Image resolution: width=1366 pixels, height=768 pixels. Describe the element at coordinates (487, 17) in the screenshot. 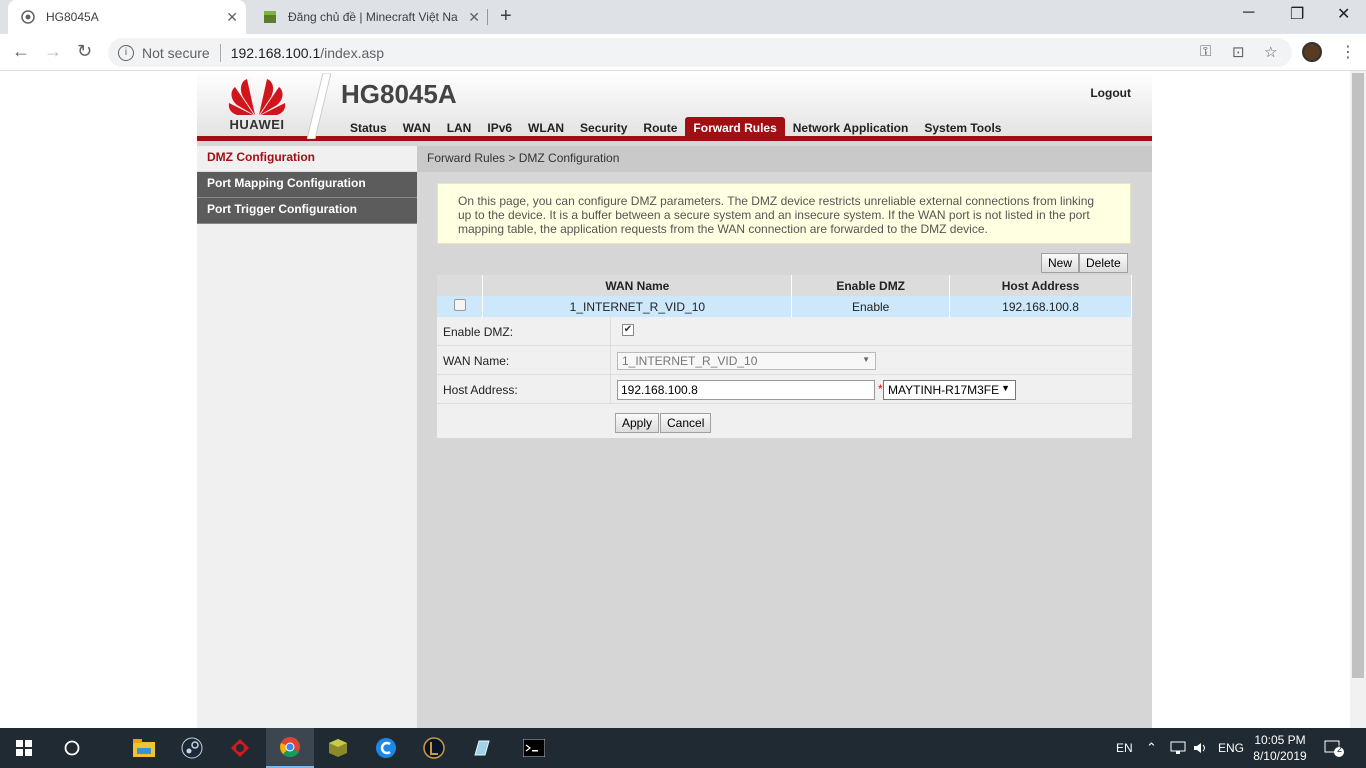

I see `tab-separator` at that location.